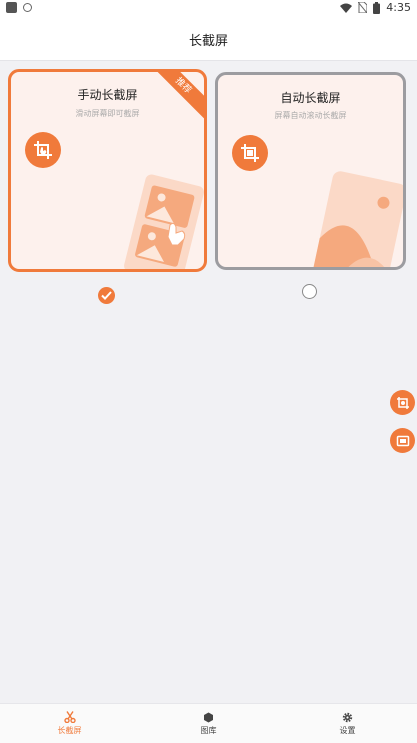  What do you see at coordinates (250, 153) in the screenshot?
I see `auto-crop-icon` at bounding box center [250, 153].